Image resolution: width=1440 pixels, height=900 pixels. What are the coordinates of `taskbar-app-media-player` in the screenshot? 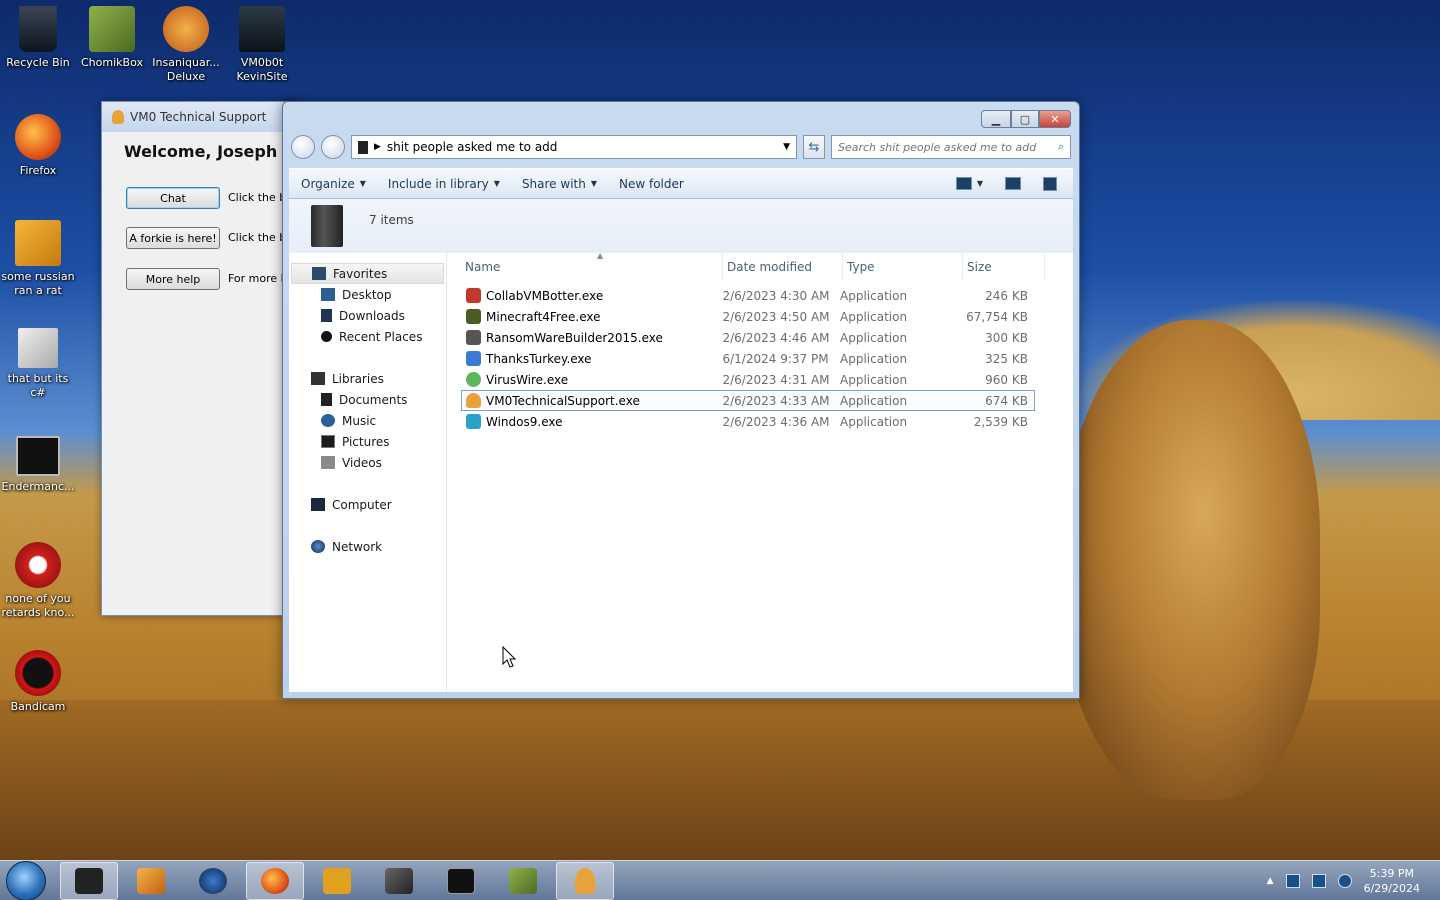 It's located at (151, 881).